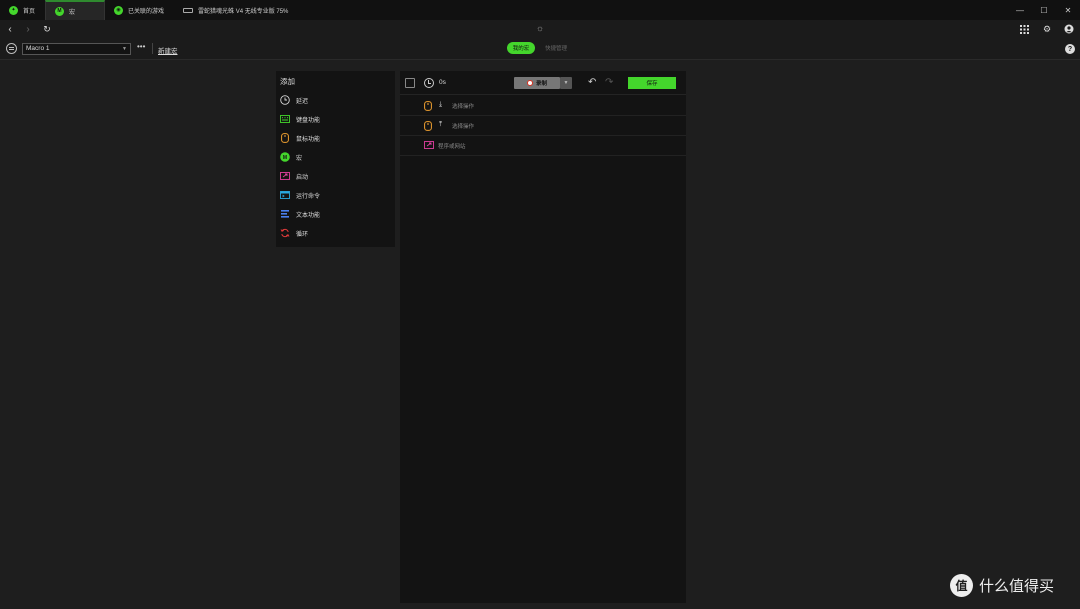 The image size is (1080, 609). I want to click on add-text-function: 文本功能, so click(335, 214).